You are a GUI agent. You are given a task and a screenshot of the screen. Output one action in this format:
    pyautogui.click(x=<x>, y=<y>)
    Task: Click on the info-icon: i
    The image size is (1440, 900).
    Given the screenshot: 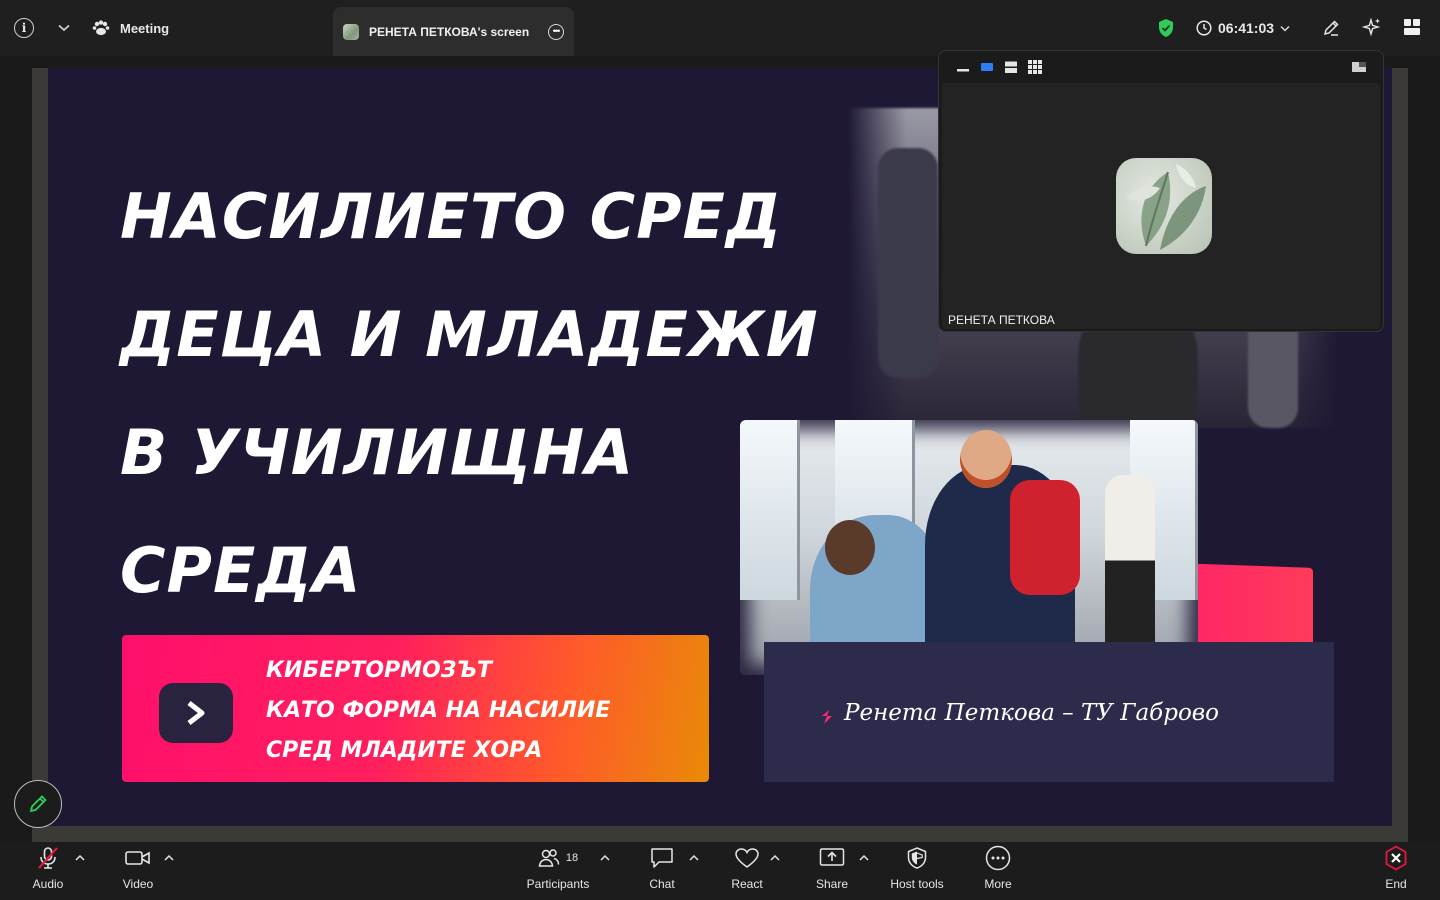 What is the action you would take?
    pyautogui.click(x=24, y=28)
    